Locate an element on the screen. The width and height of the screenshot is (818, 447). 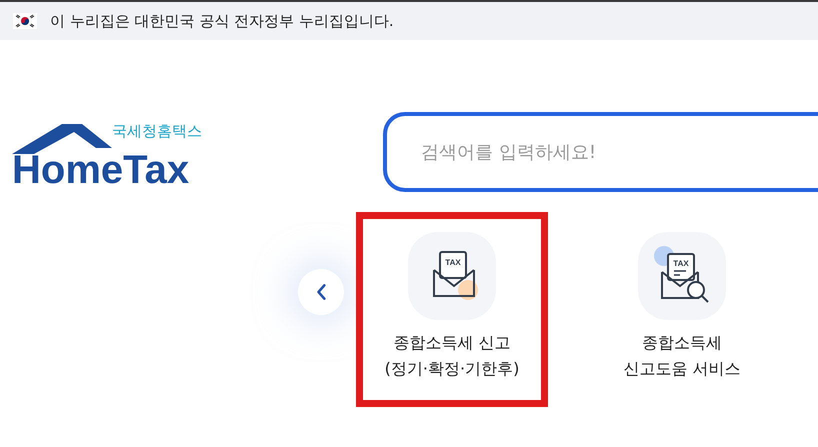
flag-icon is located at coordinates (25, 21).